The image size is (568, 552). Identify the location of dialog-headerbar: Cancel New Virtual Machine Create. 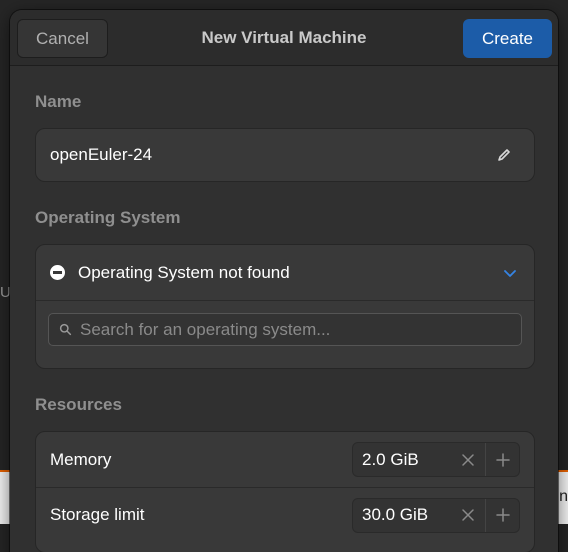
(284, 38).